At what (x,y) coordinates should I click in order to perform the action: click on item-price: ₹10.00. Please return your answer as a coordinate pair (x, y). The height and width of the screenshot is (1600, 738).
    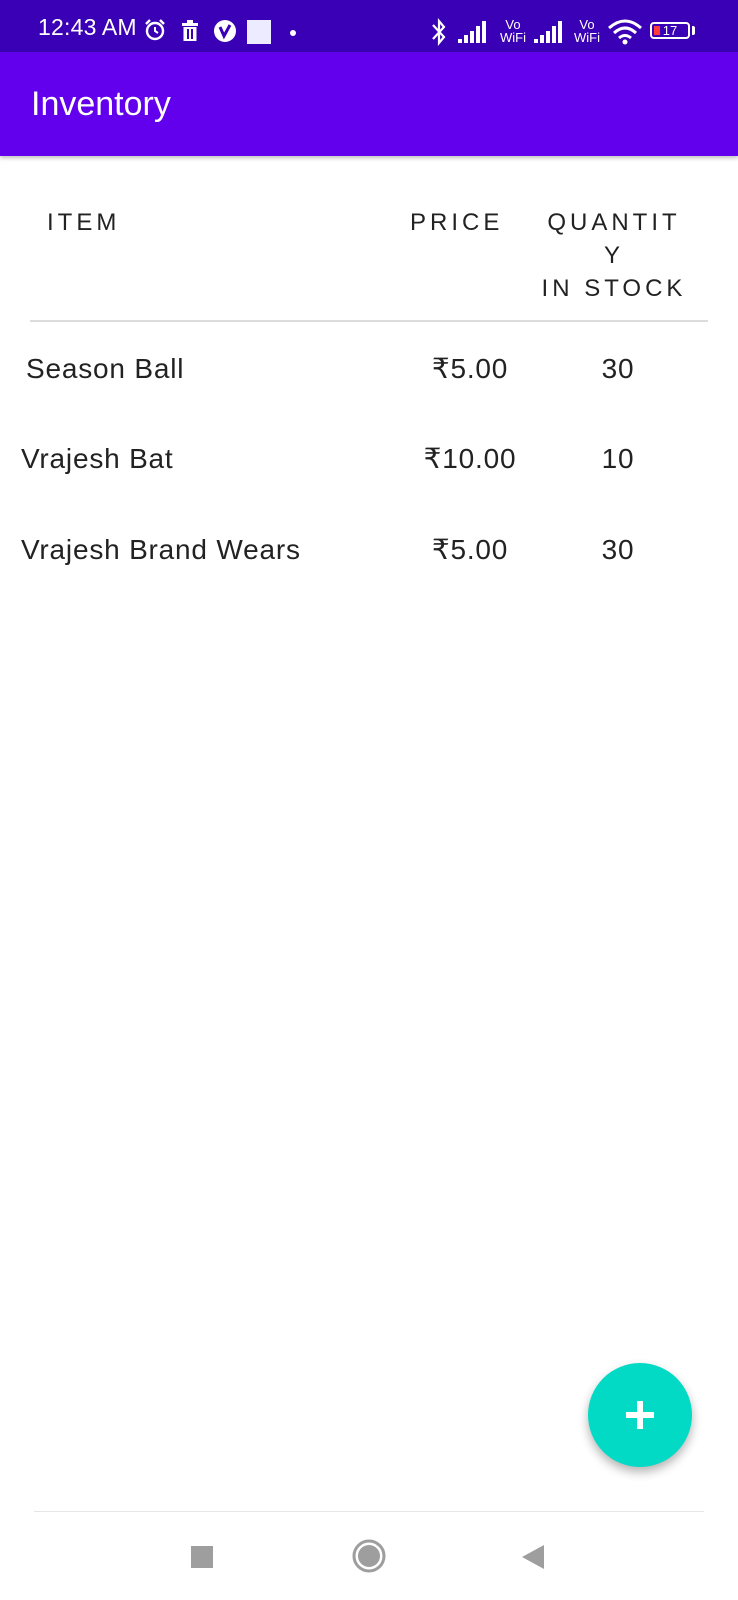
    Looking at the image, I should click on (470, 458).